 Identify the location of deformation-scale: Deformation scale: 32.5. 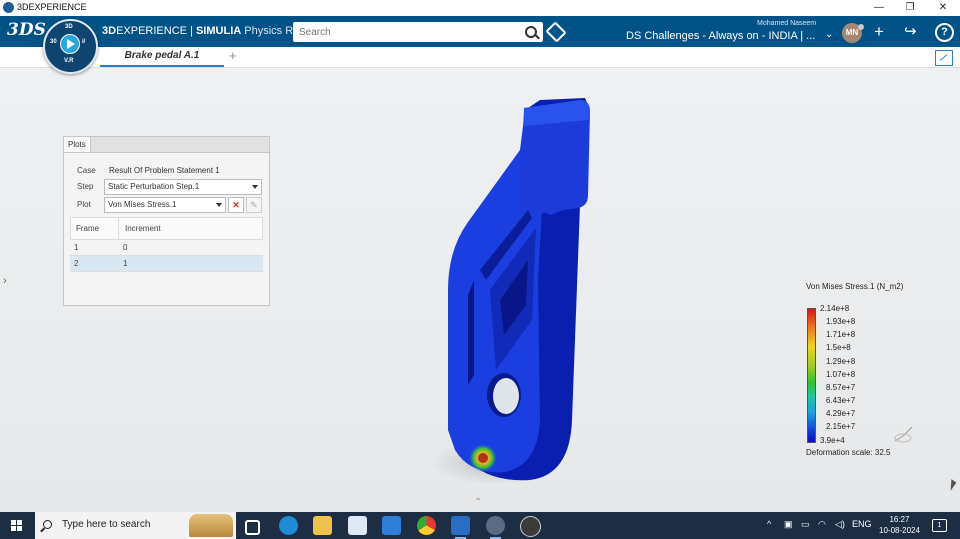
(848, 452).